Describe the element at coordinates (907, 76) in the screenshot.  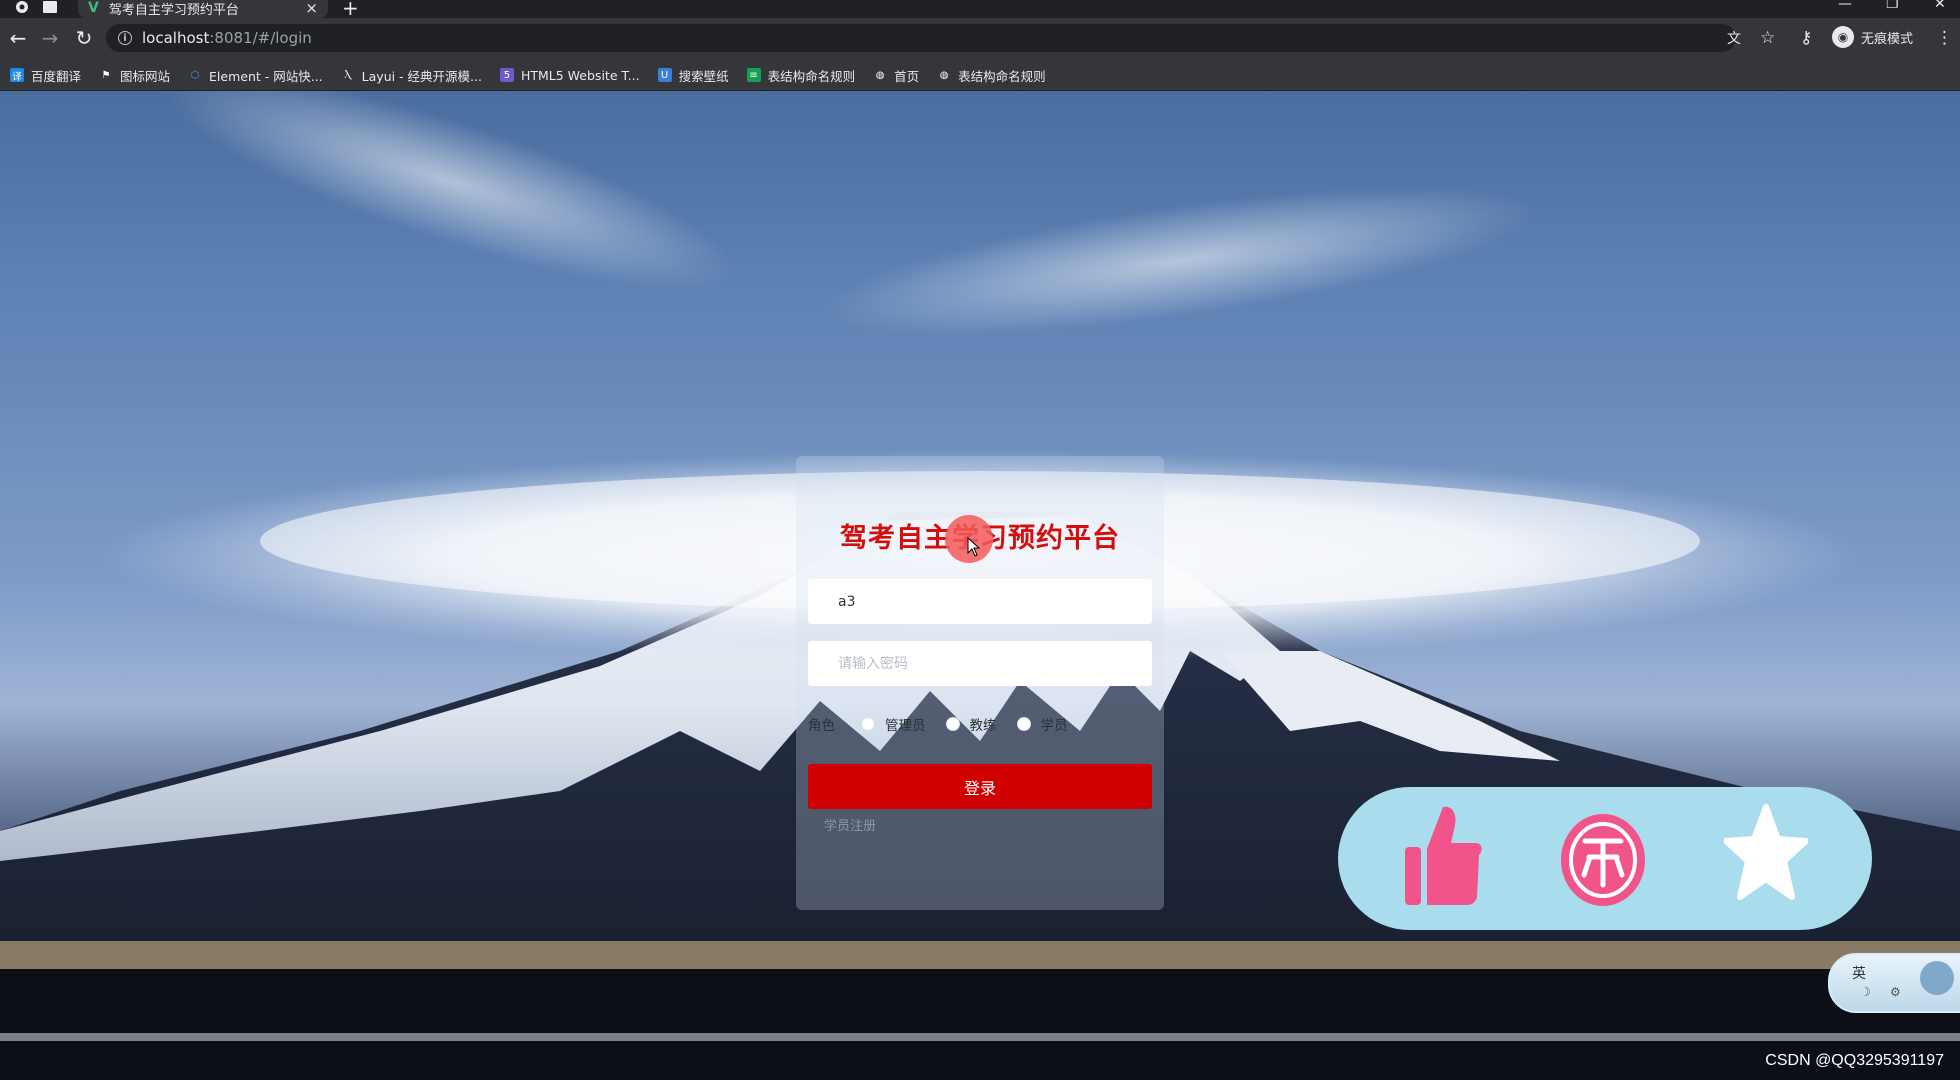
I see `bookmark-label: 首页` at that location.